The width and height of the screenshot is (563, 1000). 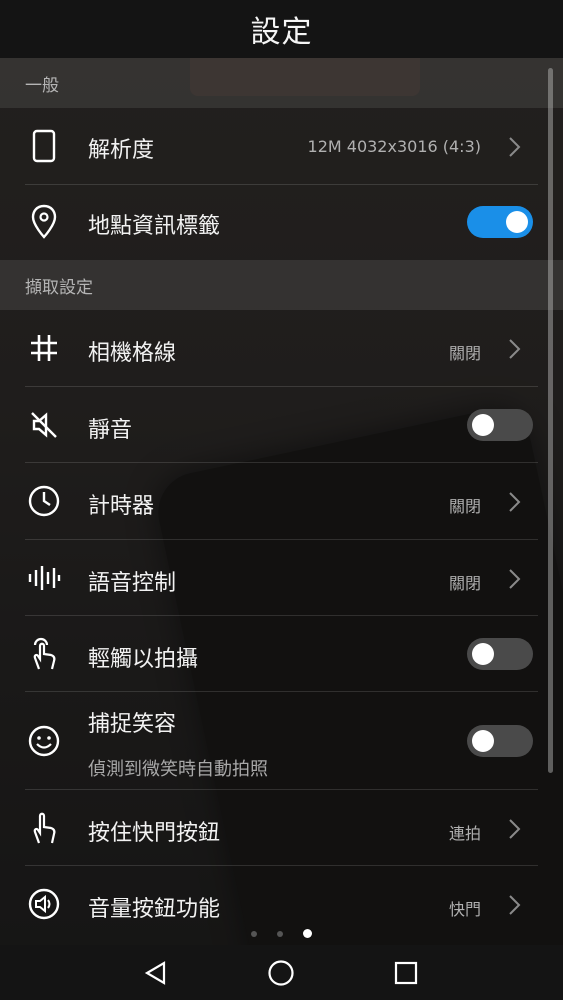 What do you see at coordinates (281, 32) in the screenshot?
I see `page-title: 設定` at bounding box center [281, 32].